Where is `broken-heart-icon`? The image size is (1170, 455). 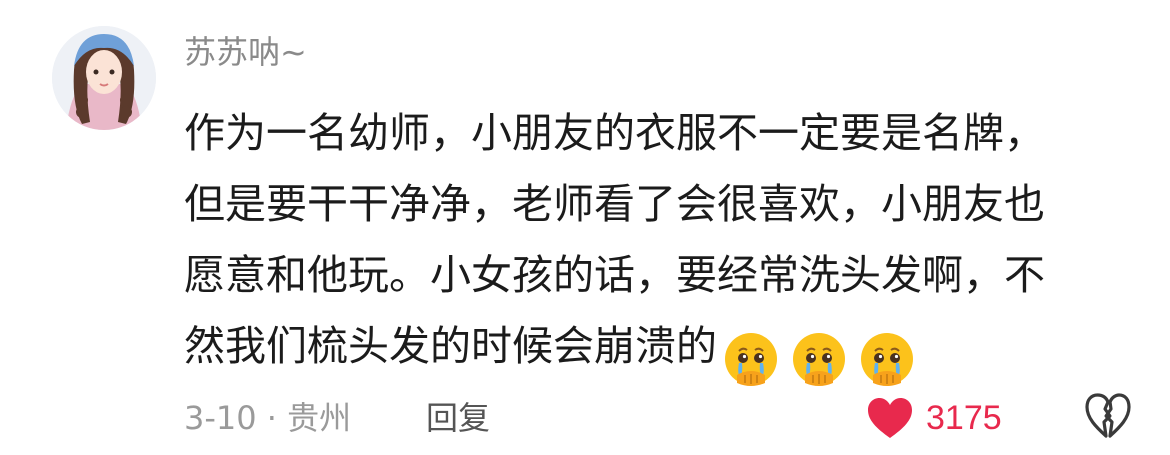 broken-heart-icon is located at coordinates (1108, 415).